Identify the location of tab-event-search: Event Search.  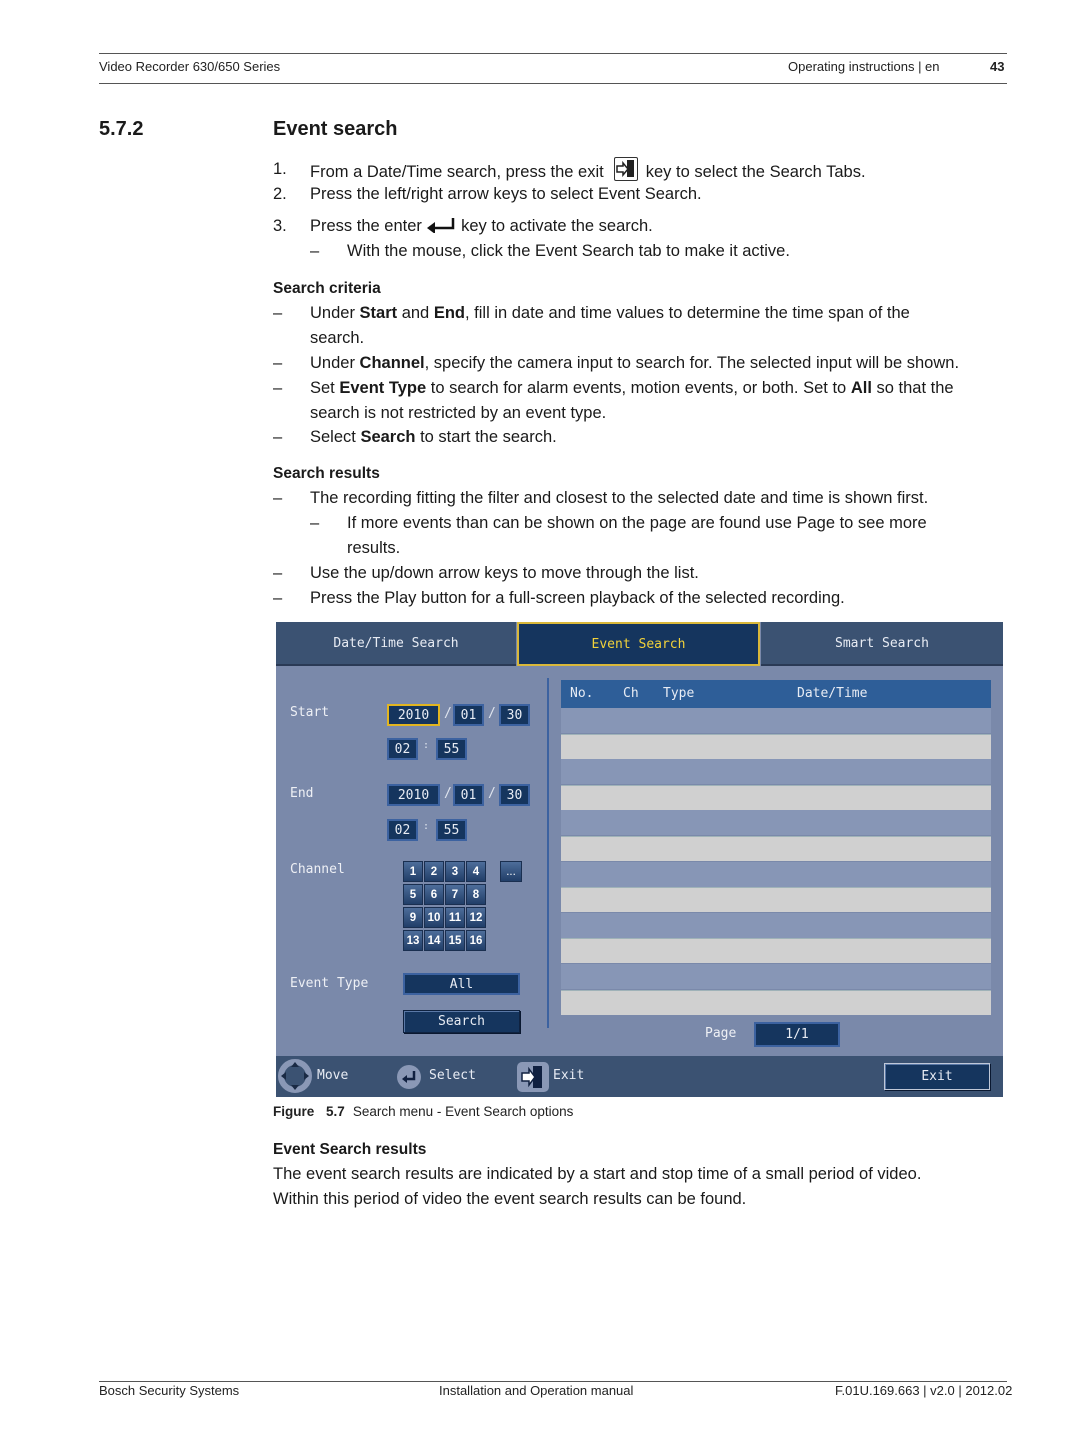
(638, 644).